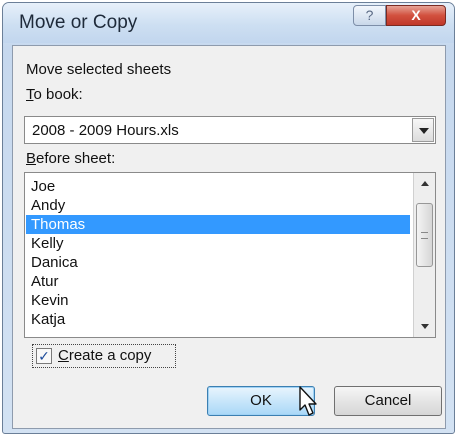 This screenshot has width=459, height=437. I want to click on list-item: Joe, so click(218, 186).